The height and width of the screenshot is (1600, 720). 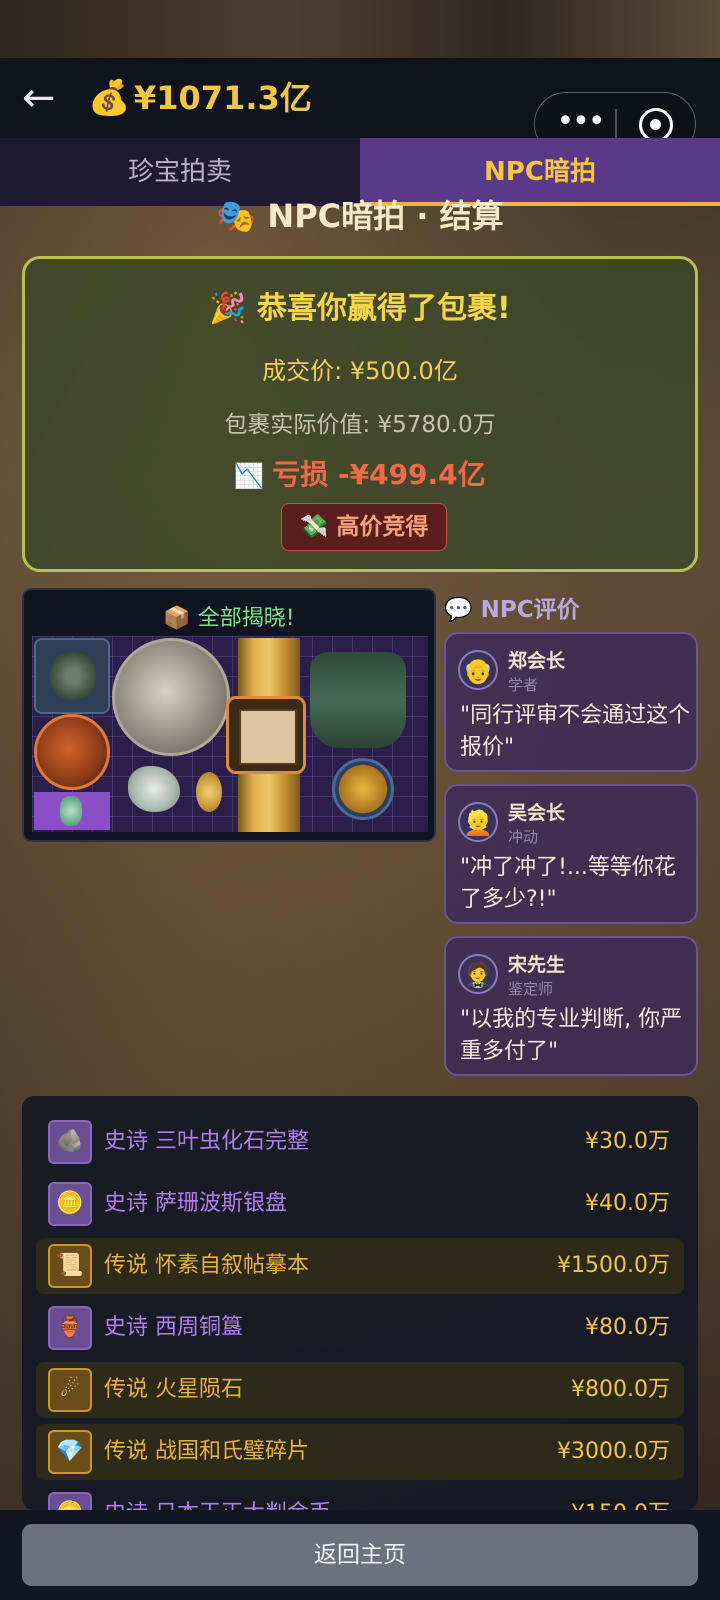 What do you see at coordinates (512, 610) in the screenshot?
I see `npc-review-title: 💬 NPC评价` at bounding box center [512, 610].